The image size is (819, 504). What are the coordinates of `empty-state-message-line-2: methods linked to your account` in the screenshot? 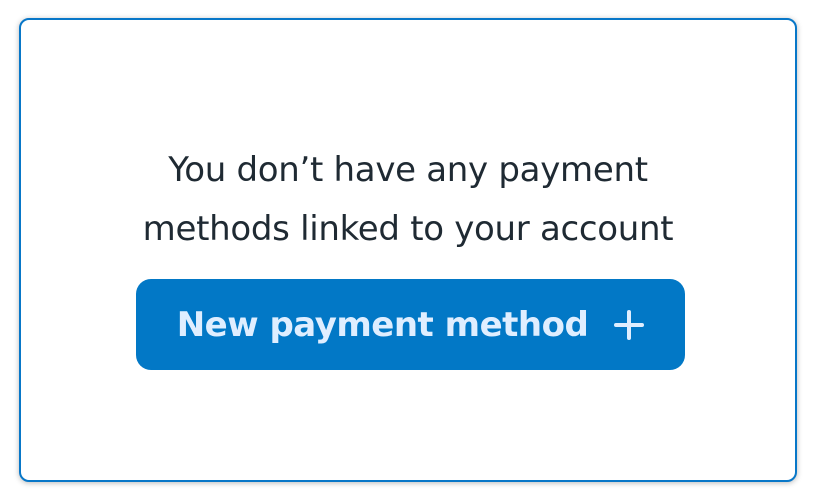 It's located at (408, 229).